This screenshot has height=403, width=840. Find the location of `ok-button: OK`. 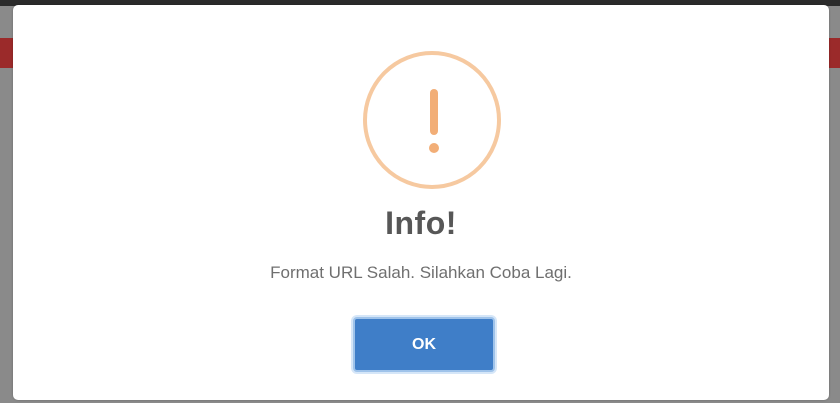

ok-button: OK is located at coordinates (424, 344).